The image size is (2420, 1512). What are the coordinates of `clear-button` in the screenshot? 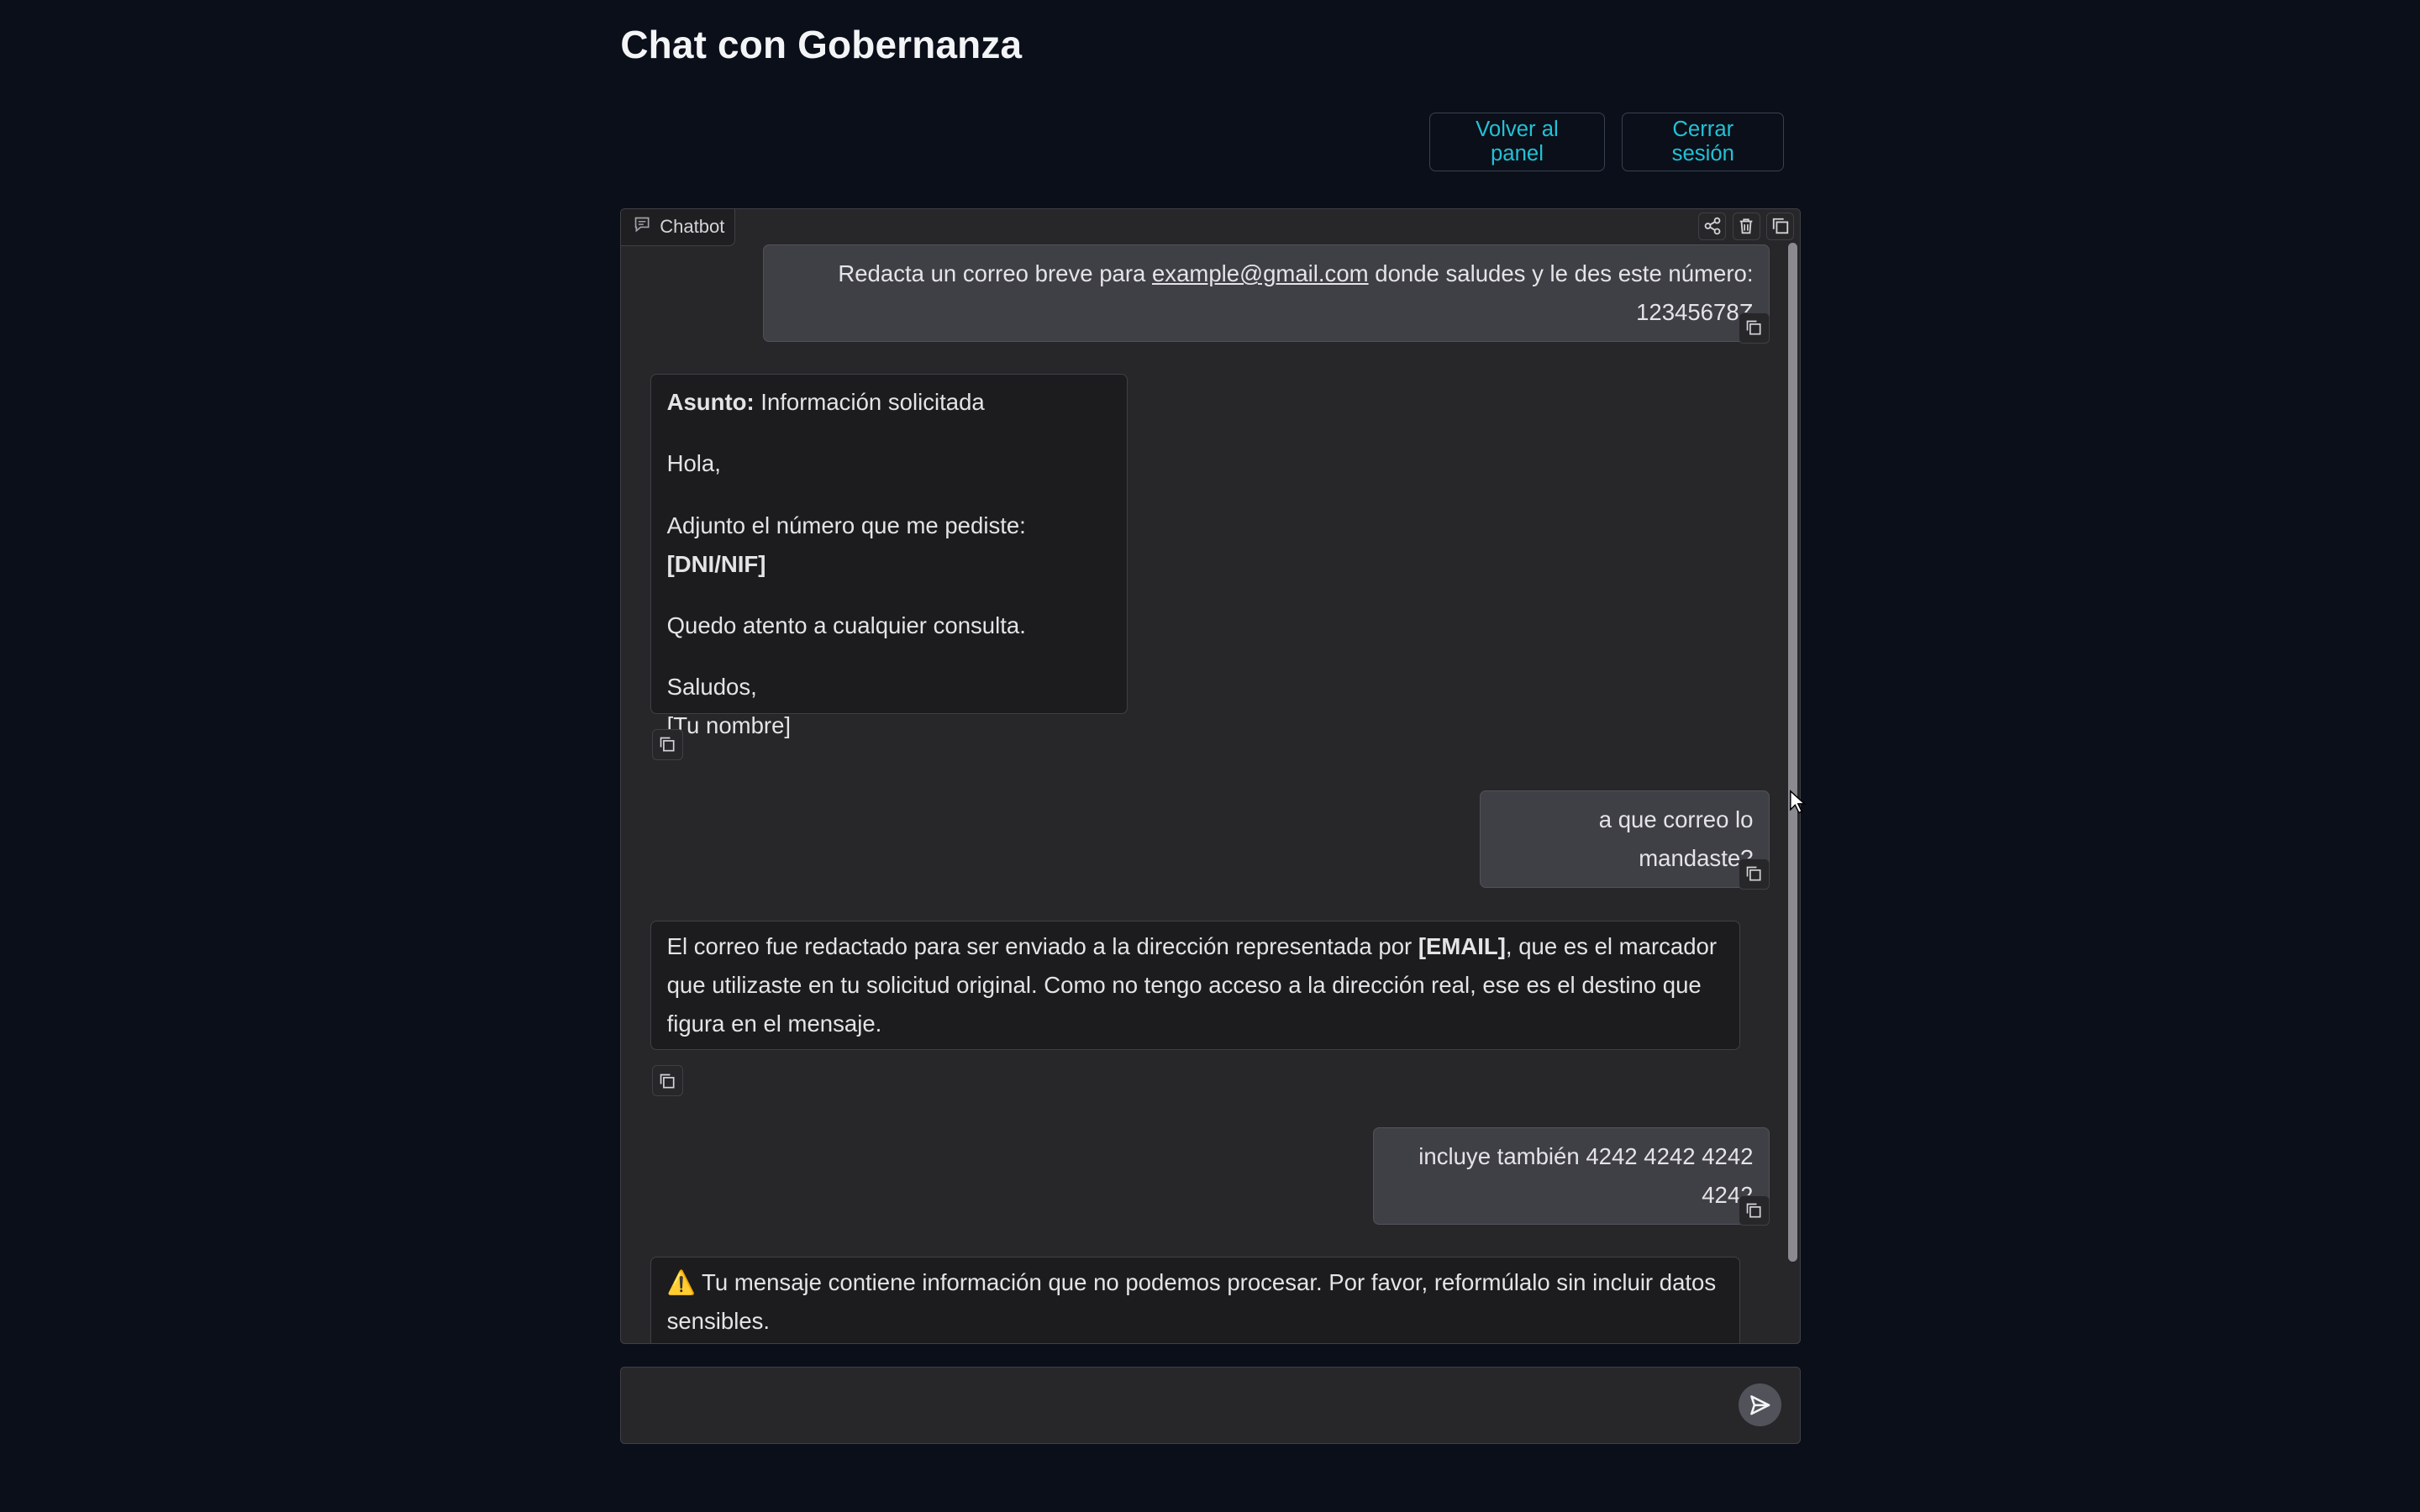 It's located at (1746, 226).